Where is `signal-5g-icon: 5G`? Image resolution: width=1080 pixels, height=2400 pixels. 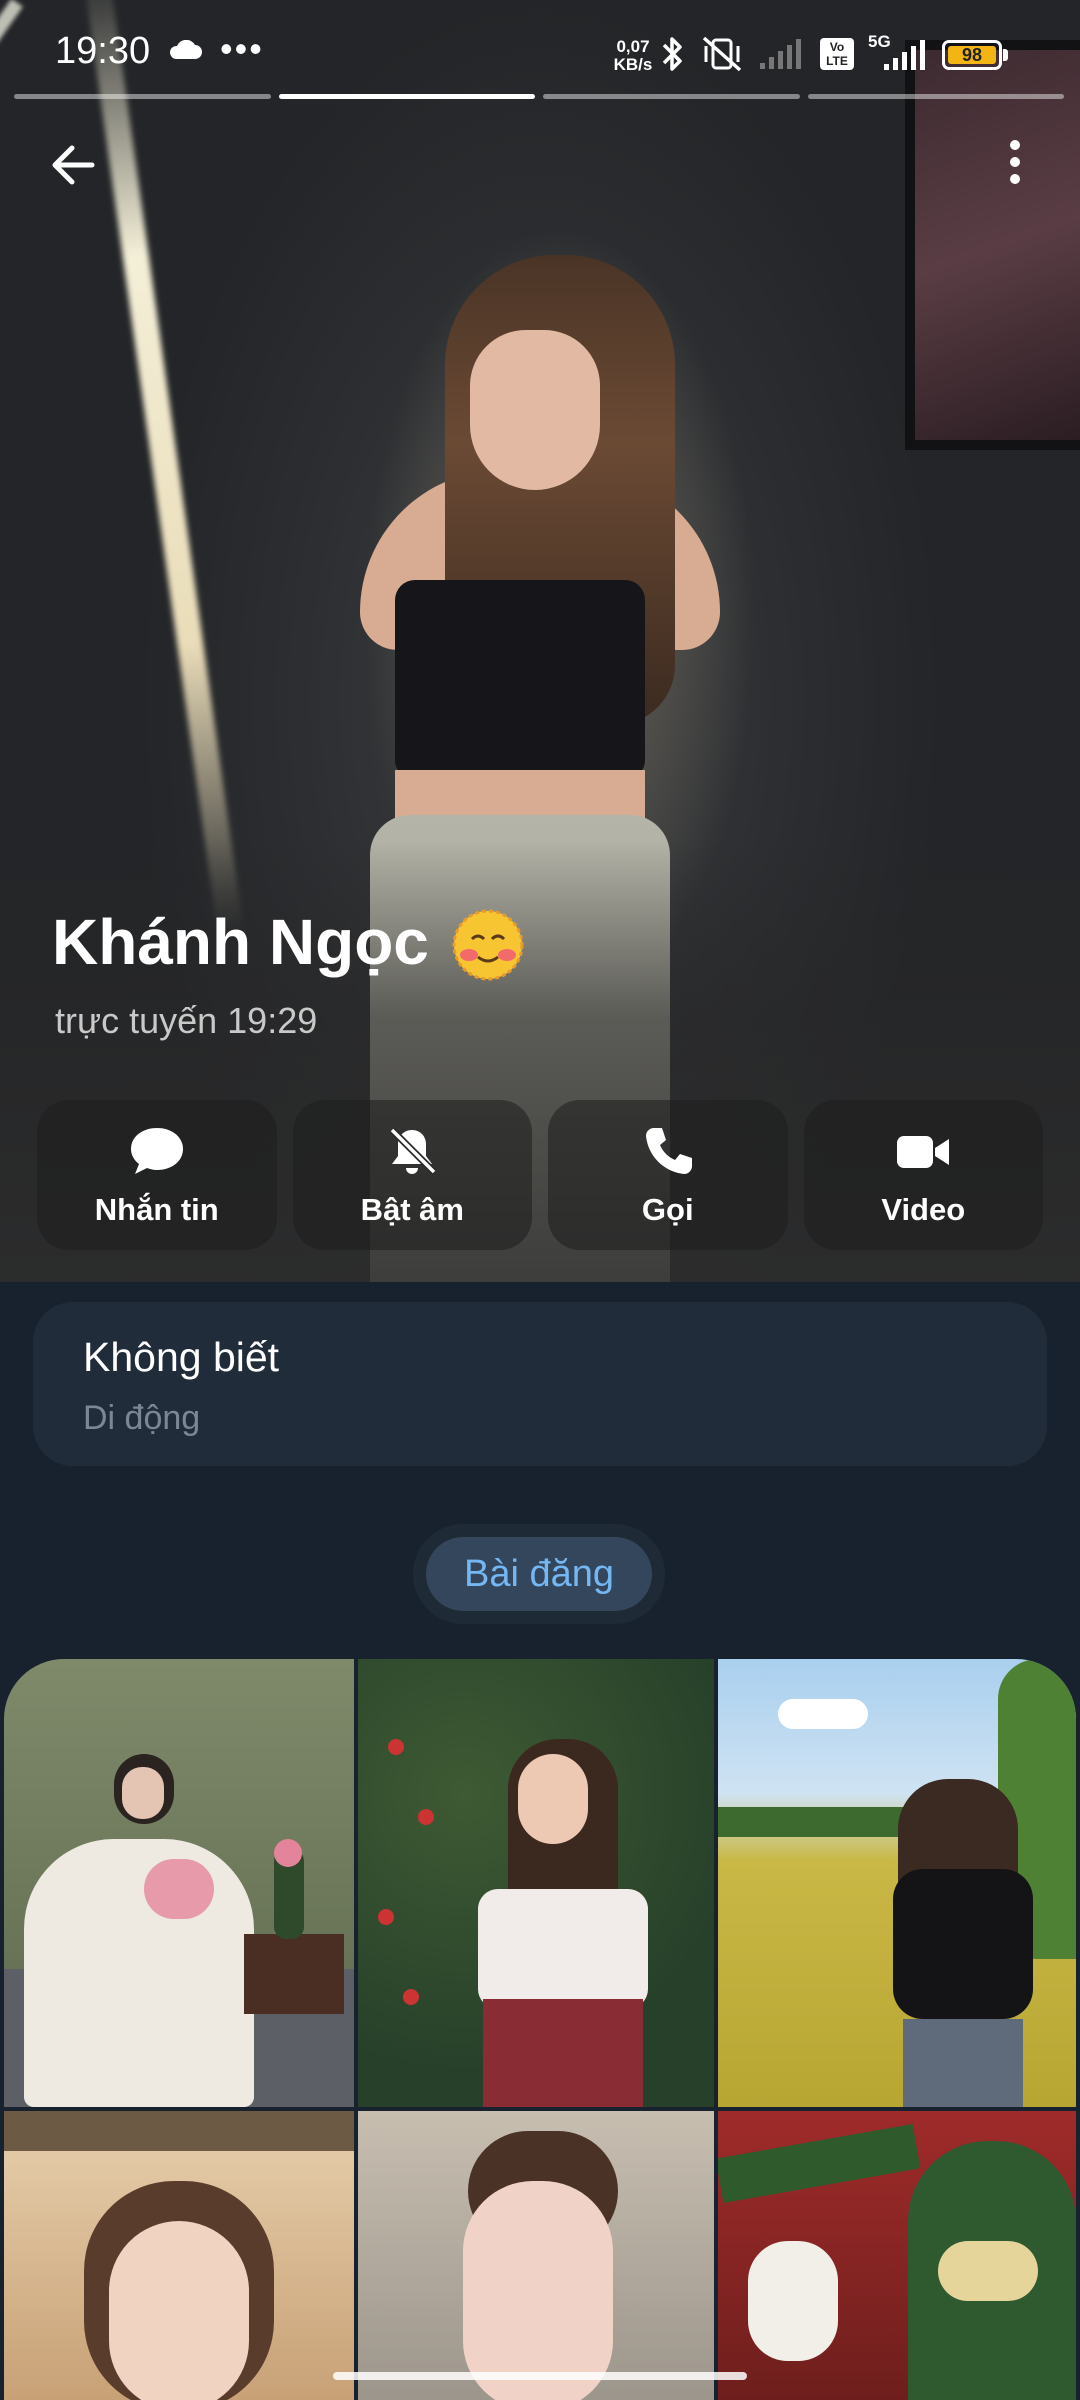
signal-5g-icon: 5G is located at coordinates (899, 52).